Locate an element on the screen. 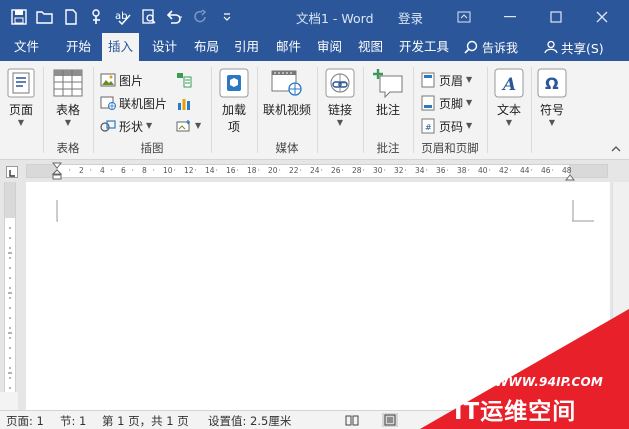  symbols-button: Ω 符号 ▼ is located at coordinates (552, 97).